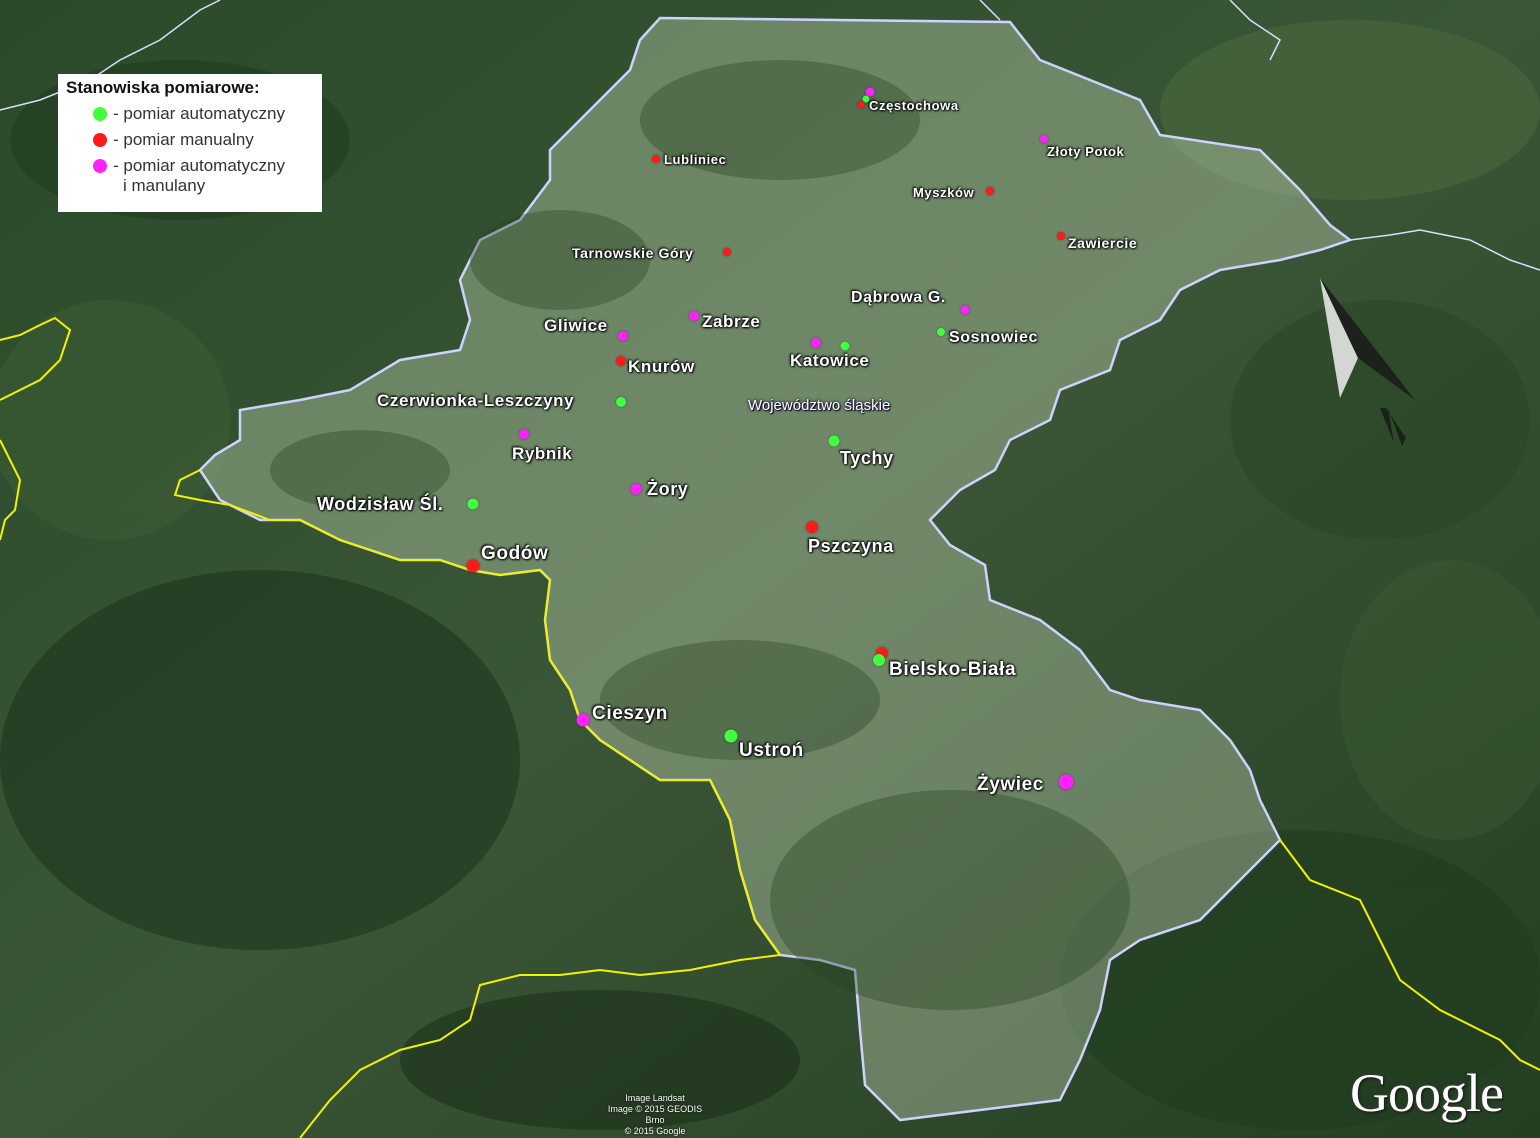  I want to click on station-dot-wodzislaw-sl, so click(473, 504).